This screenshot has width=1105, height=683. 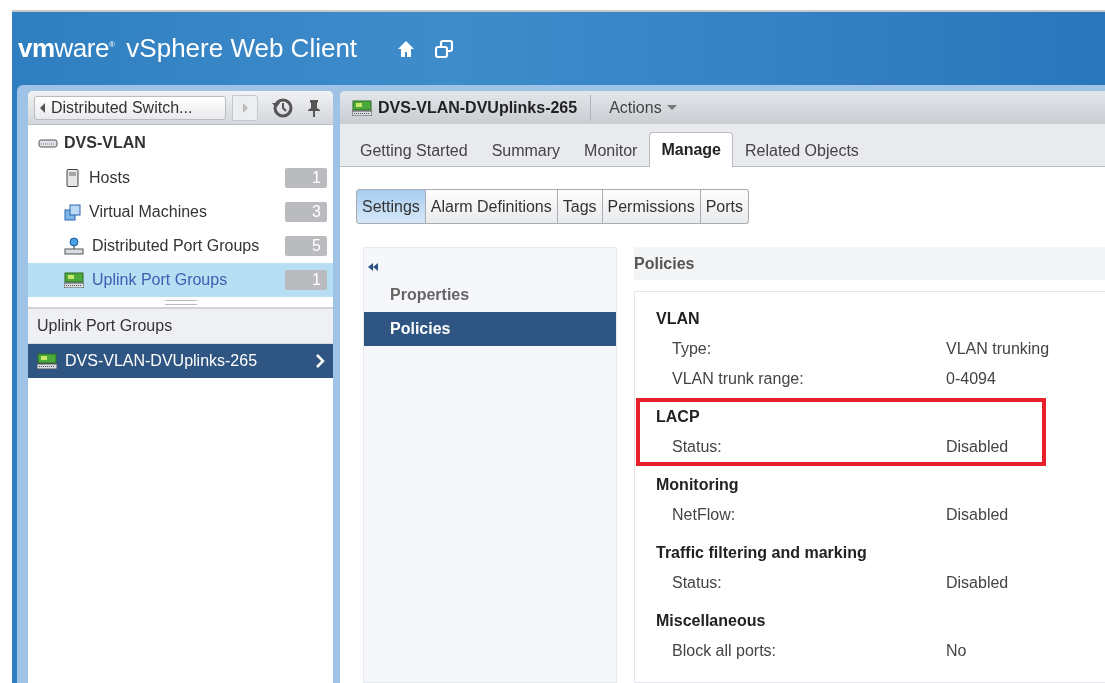 What do you see at coordinates (725, 206) in the screenshot?
I see `sub-tab: Ports` at bounding box center [725, 206].